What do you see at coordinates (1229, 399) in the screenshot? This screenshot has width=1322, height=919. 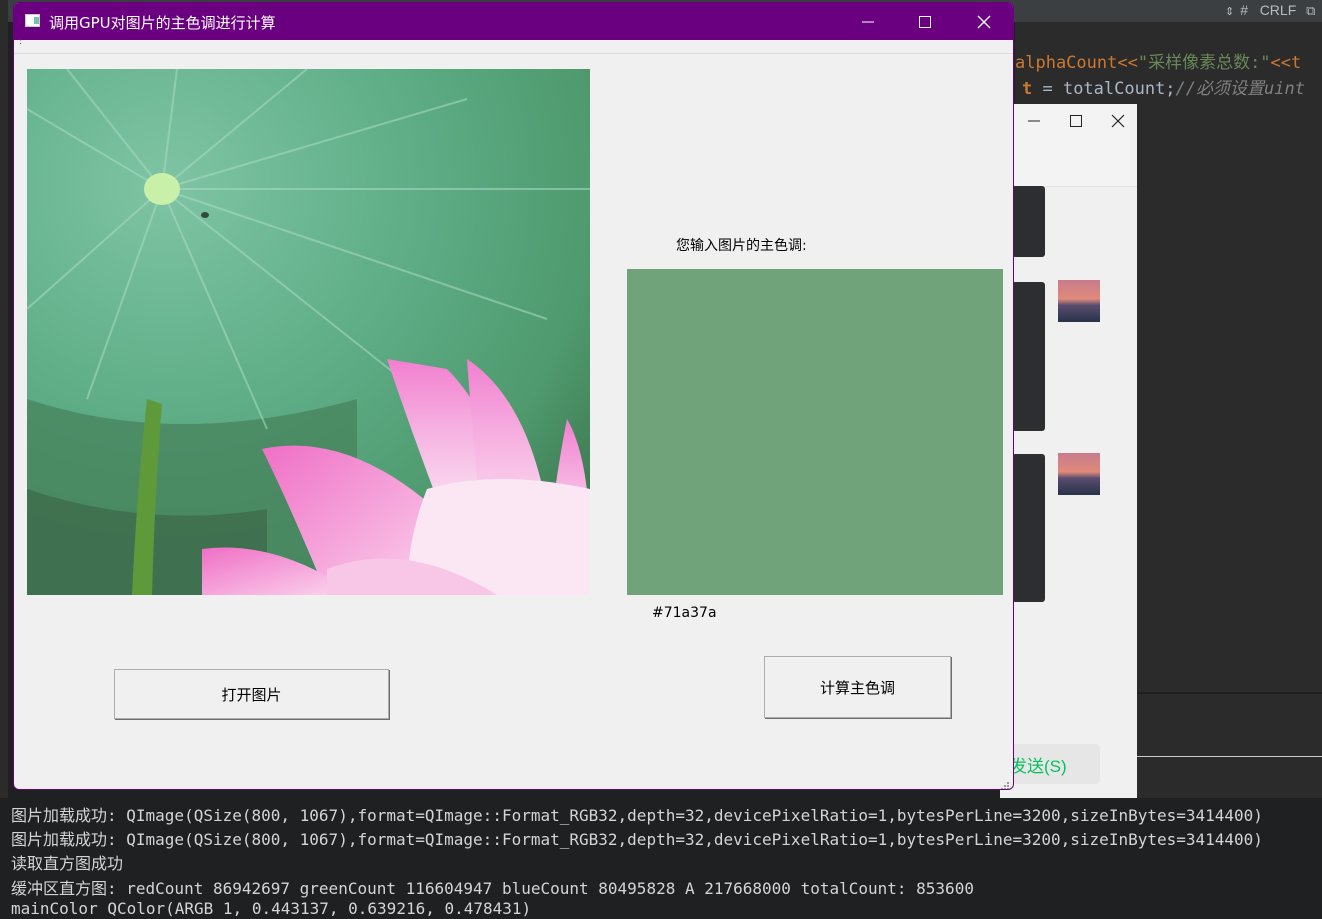 I see `ide-side-panel` at bounding box center [1229, 399].